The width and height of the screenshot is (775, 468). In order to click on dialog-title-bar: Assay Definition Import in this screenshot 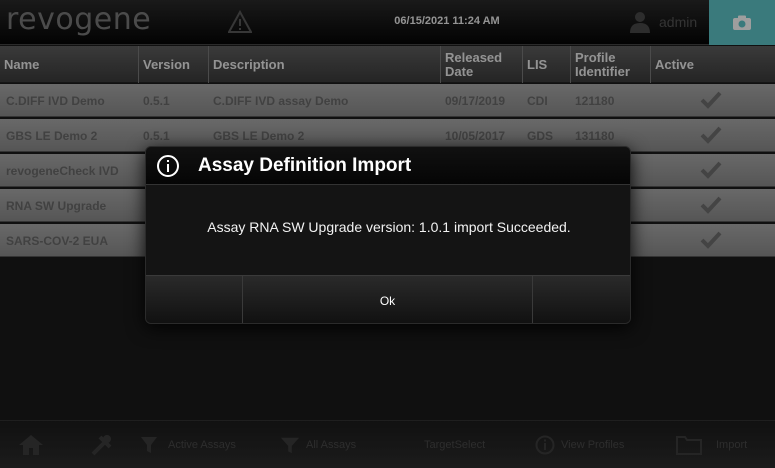, I will do `click(388, 166)`.